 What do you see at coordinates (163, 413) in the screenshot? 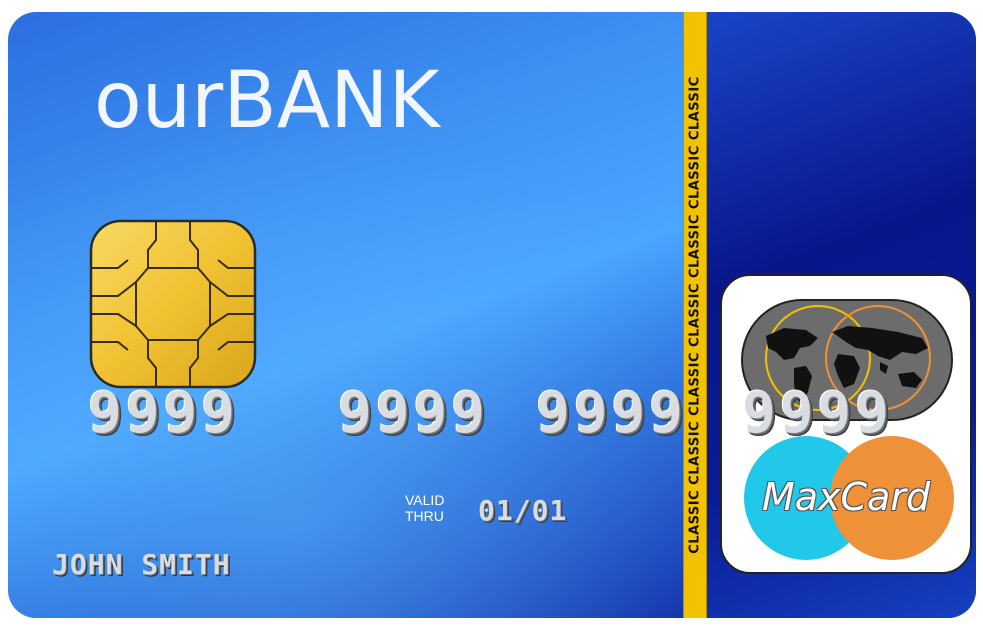
I see `card-number-group-1: 9999` at bounding box center [163, 413].